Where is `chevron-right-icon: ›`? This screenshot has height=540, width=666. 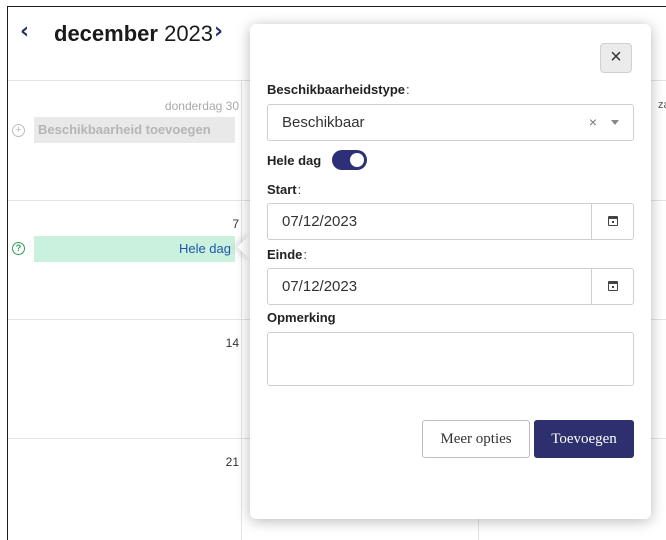
chevron-right-icon: › is located at coordinates (218, 32).